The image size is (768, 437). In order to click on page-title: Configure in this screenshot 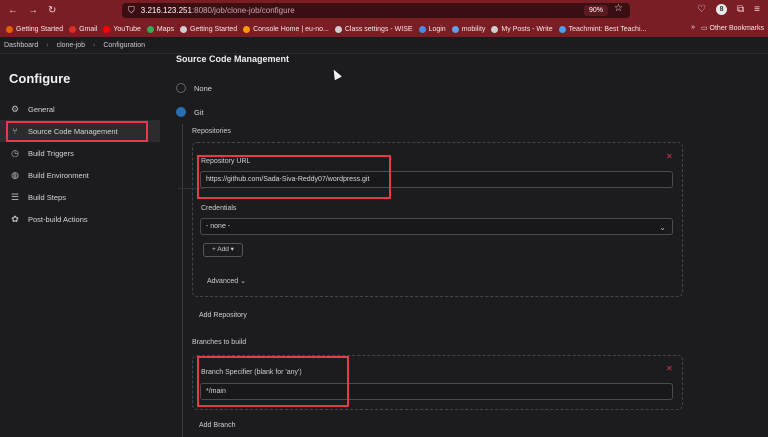, I will do `click(40, 78)`.